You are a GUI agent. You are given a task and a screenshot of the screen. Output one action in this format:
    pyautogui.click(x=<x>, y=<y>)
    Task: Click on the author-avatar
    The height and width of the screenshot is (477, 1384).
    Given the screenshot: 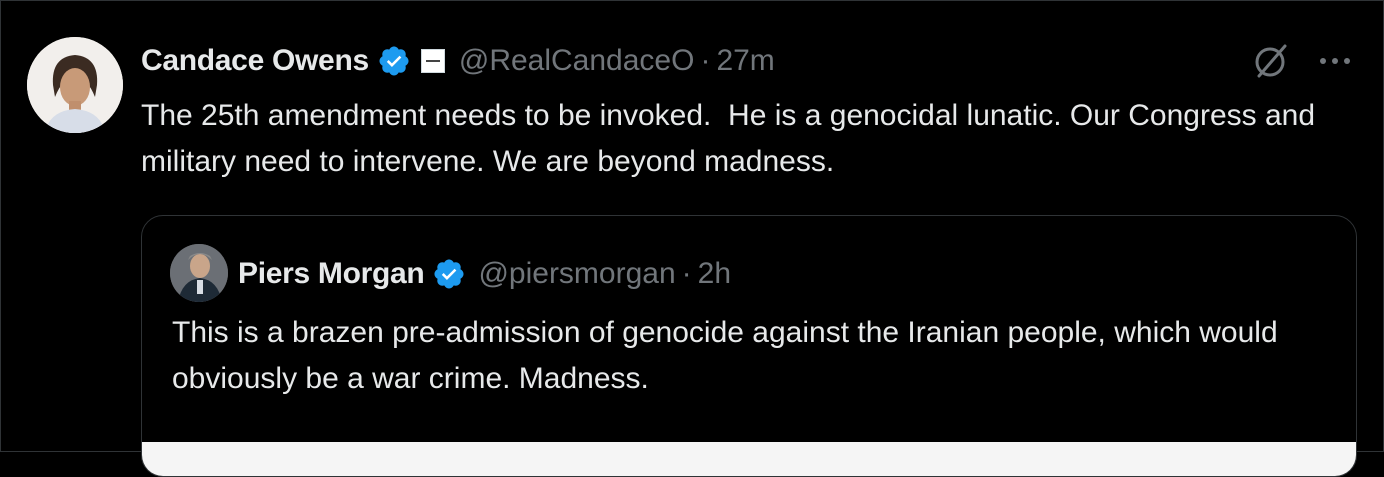 What is the action you would take?
    pyautogui.click(x=75, y=85)
    